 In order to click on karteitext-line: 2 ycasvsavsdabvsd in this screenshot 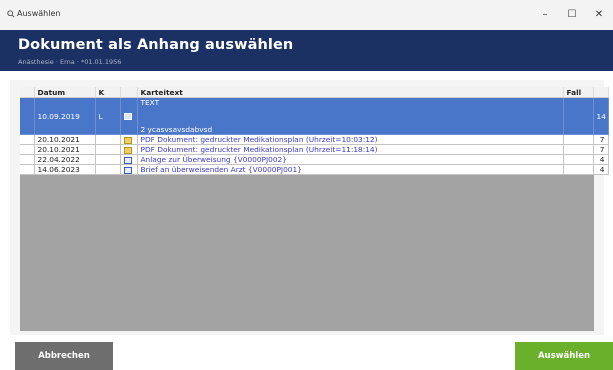, I will do `click(176, 129)`.